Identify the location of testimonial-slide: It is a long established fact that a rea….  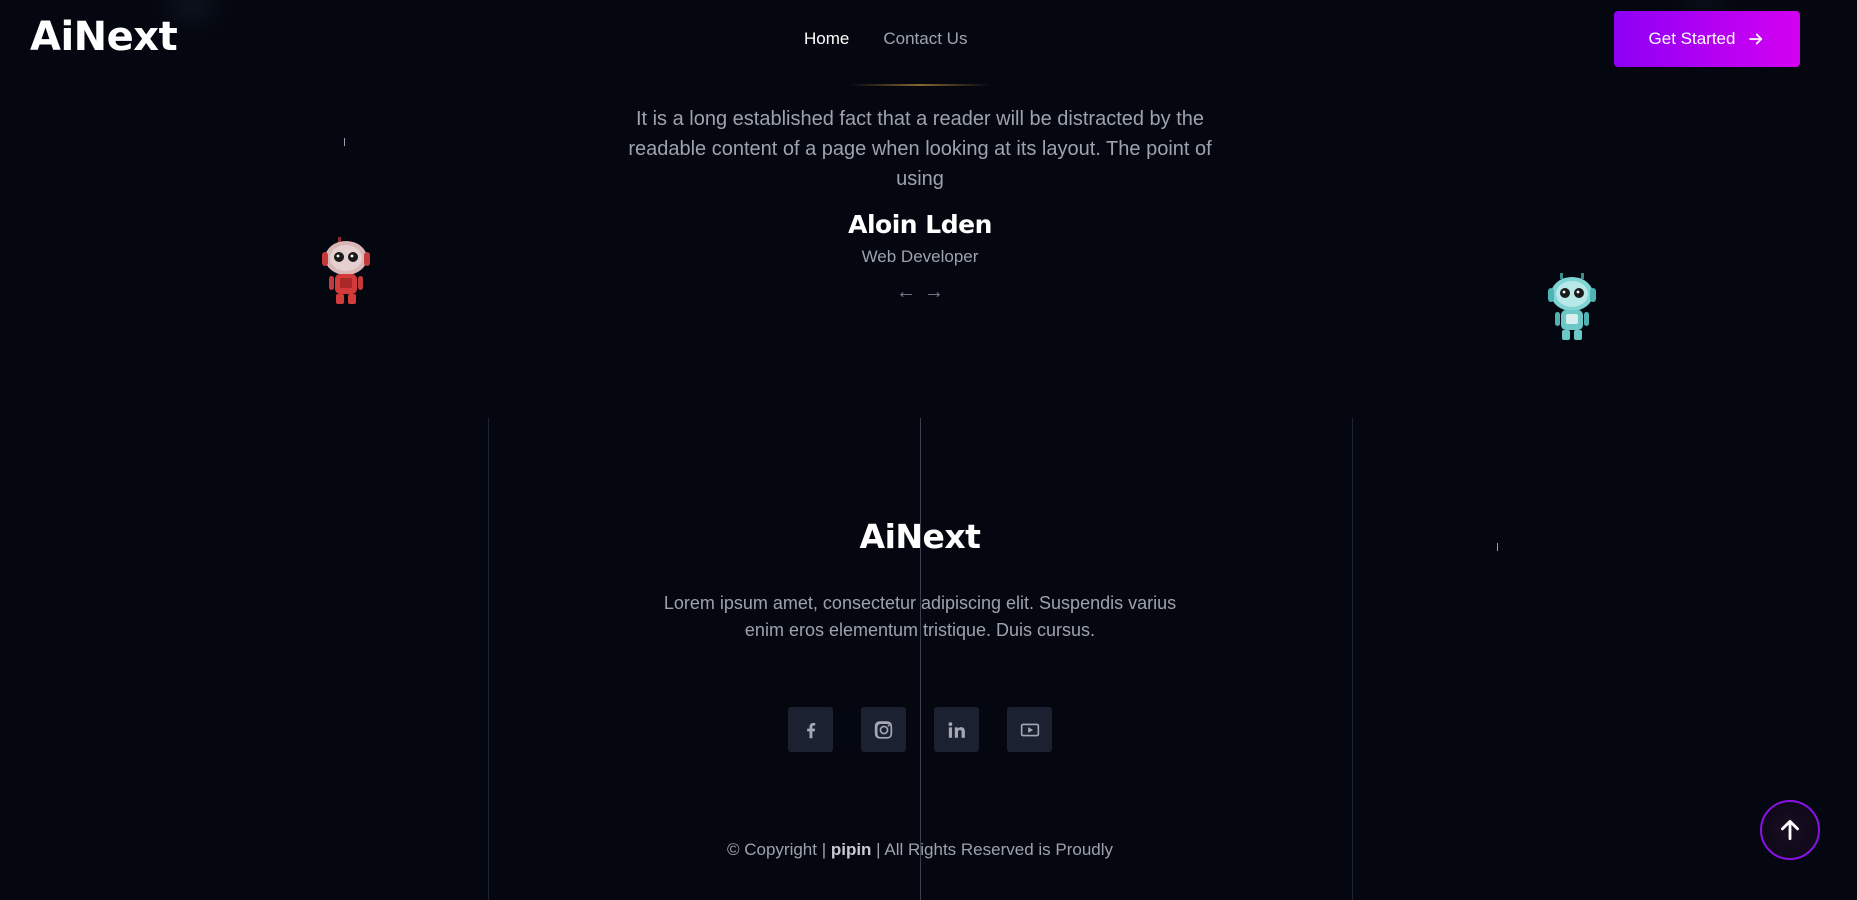
(920, 204).